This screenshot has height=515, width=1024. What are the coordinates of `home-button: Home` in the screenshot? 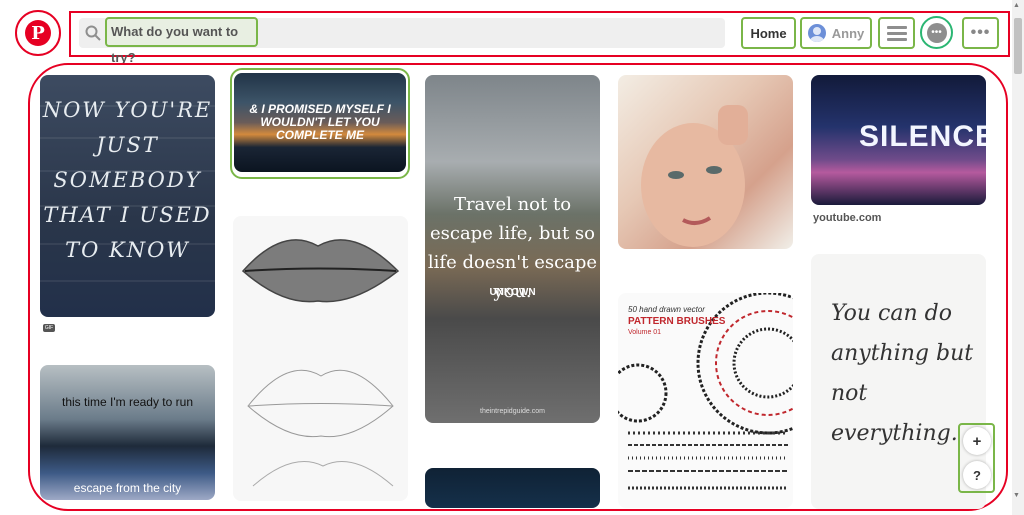 It's located at (768, 33).